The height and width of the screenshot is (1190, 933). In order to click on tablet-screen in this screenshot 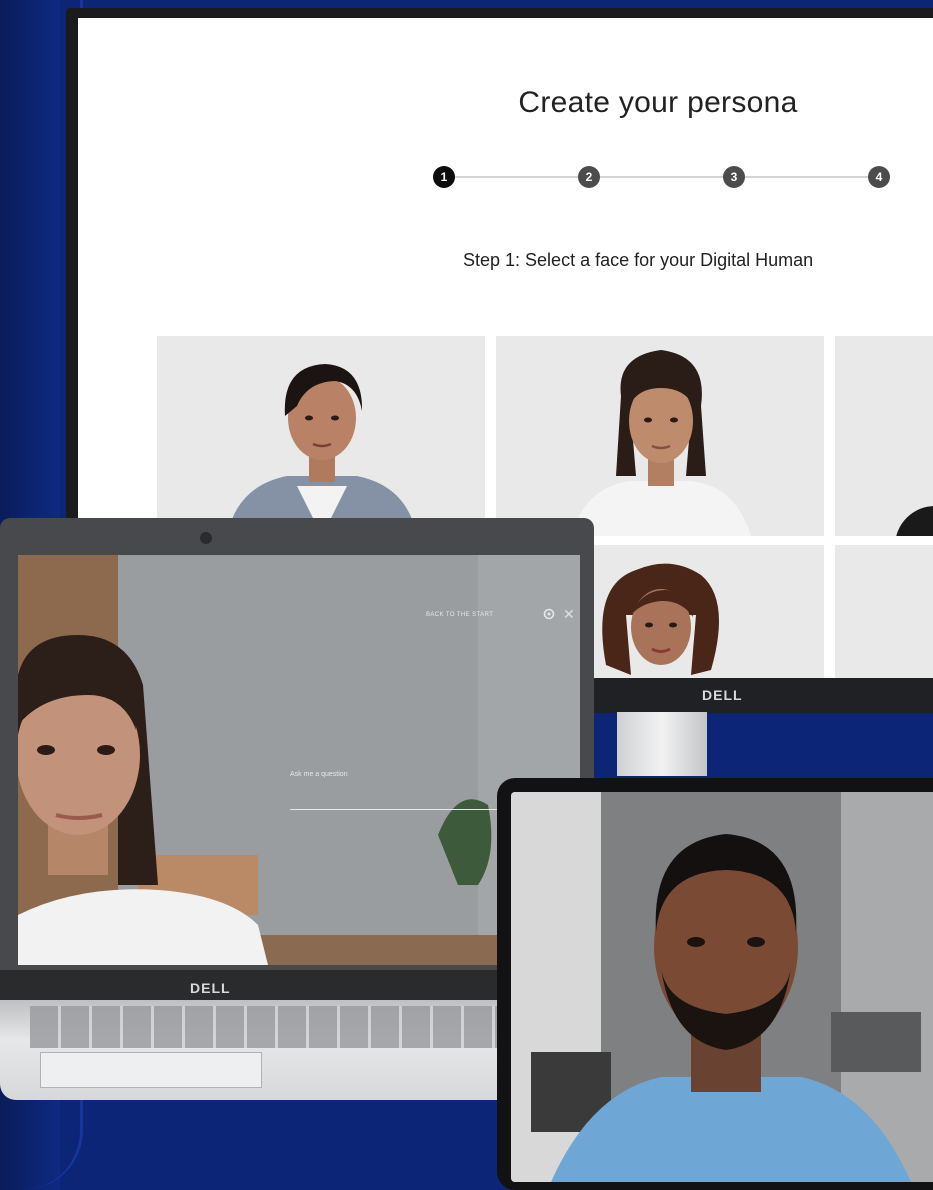, I will do `click(722, 987)`.